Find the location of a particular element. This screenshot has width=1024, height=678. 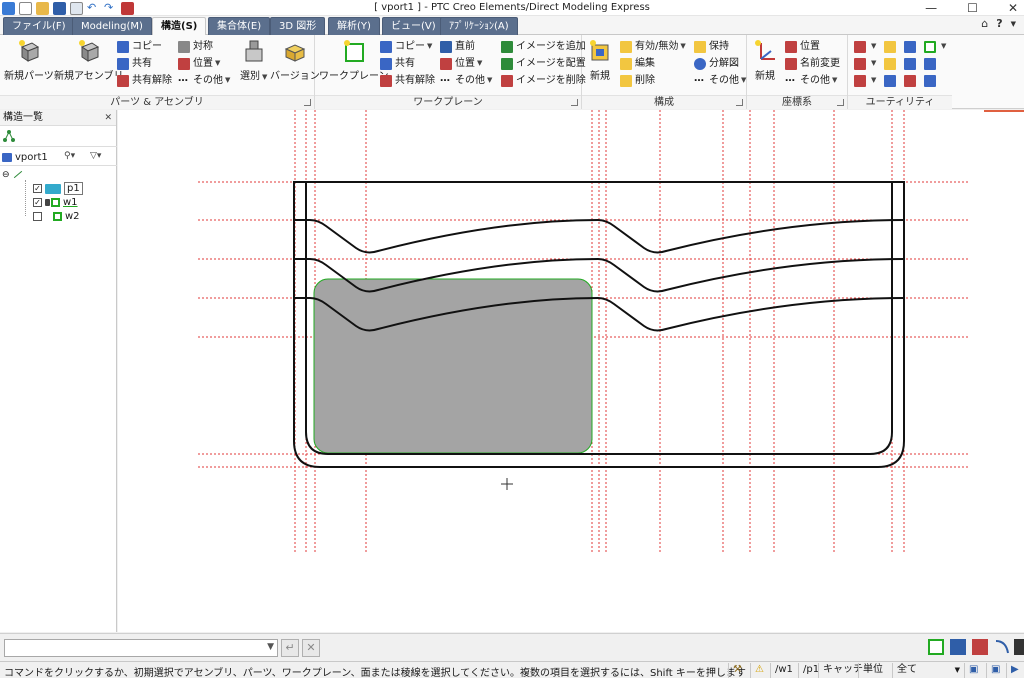

parts-share-button: 共有 is located at coordinates (134, 63).